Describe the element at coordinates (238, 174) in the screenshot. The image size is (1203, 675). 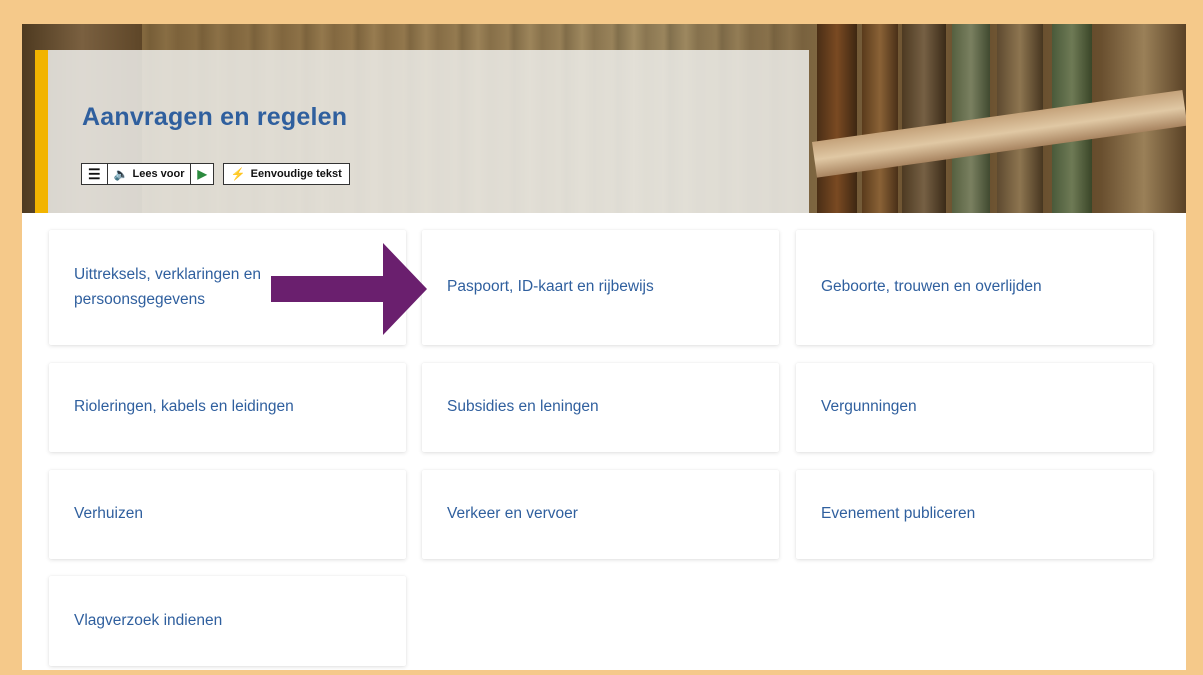
I see `lightning-icon: ⚡` at that location.